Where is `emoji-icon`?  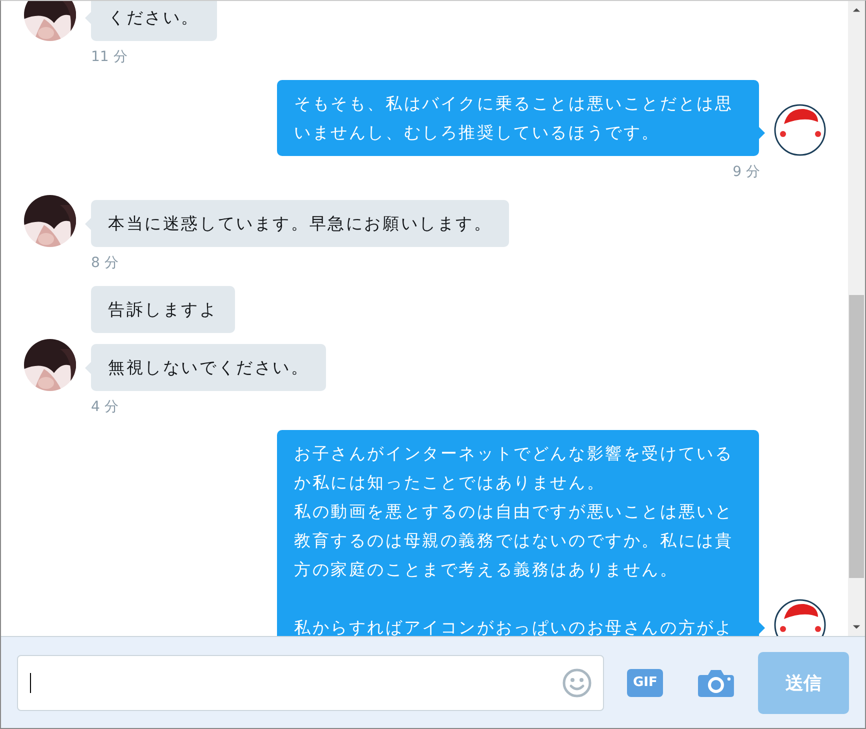 emoji-icon is located at coordinates (577, 683).